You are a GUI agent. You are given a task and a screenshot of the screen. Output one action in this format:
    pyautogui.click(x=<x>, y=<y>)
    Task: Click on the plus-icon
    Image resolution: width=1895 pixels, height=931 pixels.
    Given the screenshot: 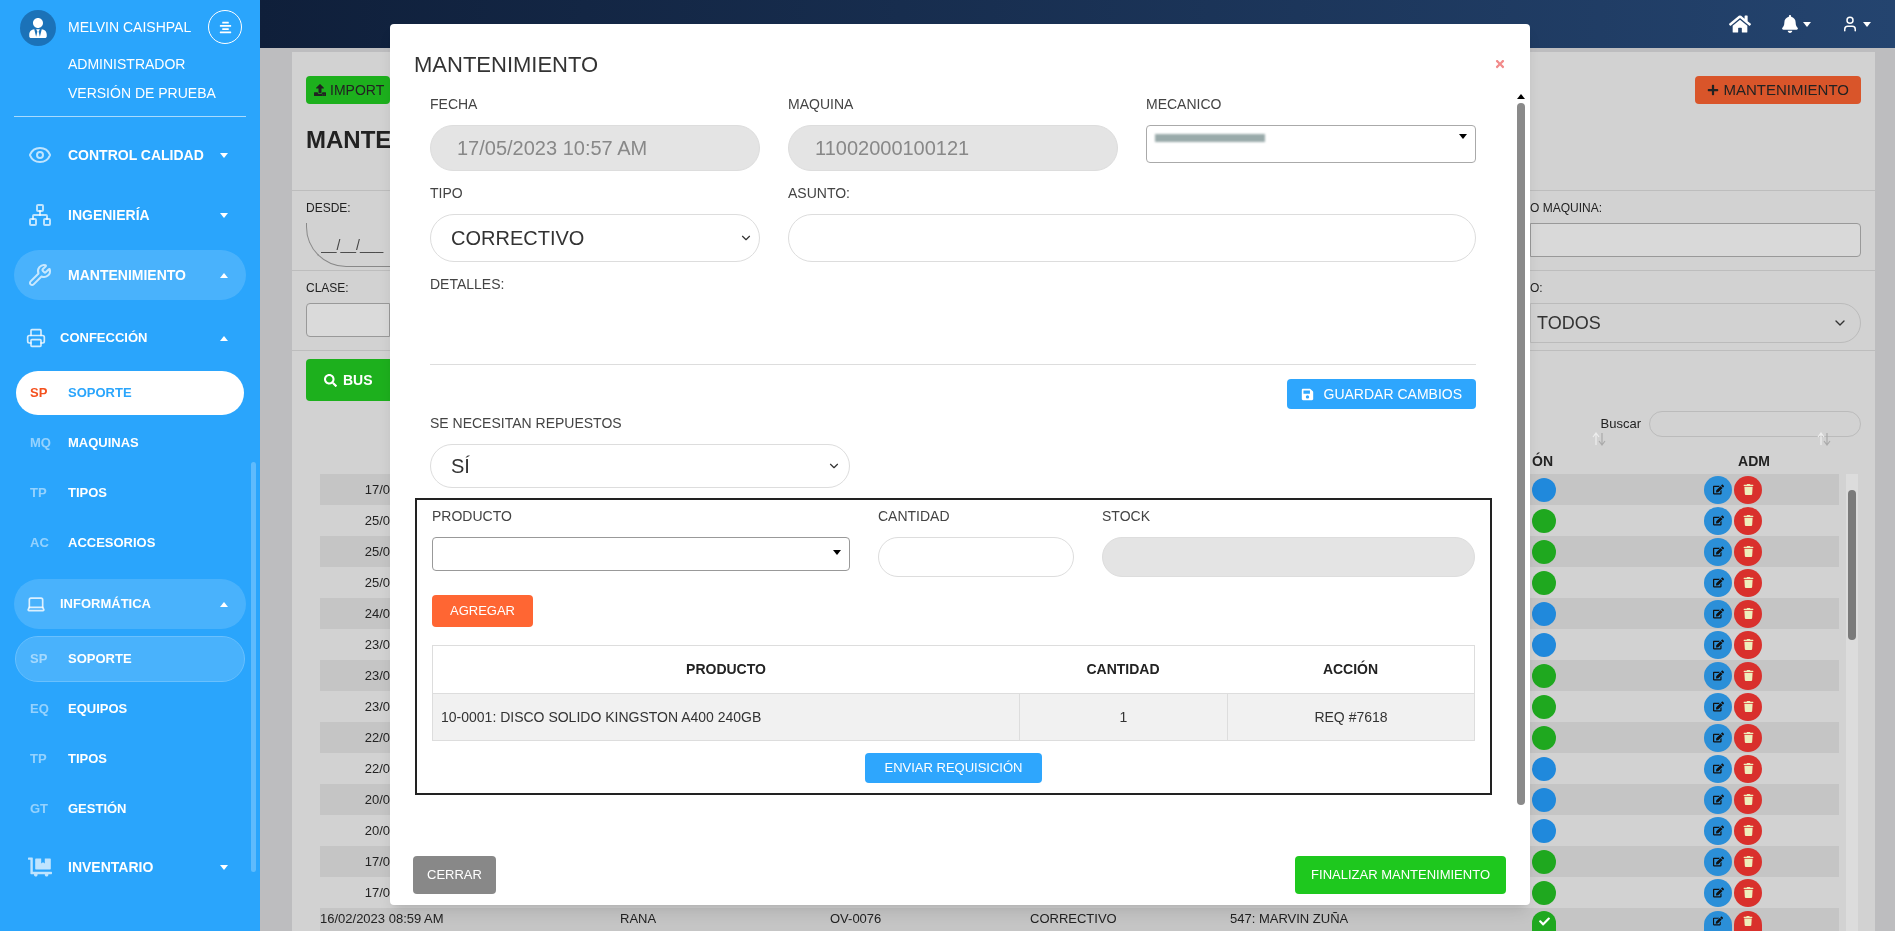 What is the action you would take?
    pyautogui.click(x=1713, y=90)
    